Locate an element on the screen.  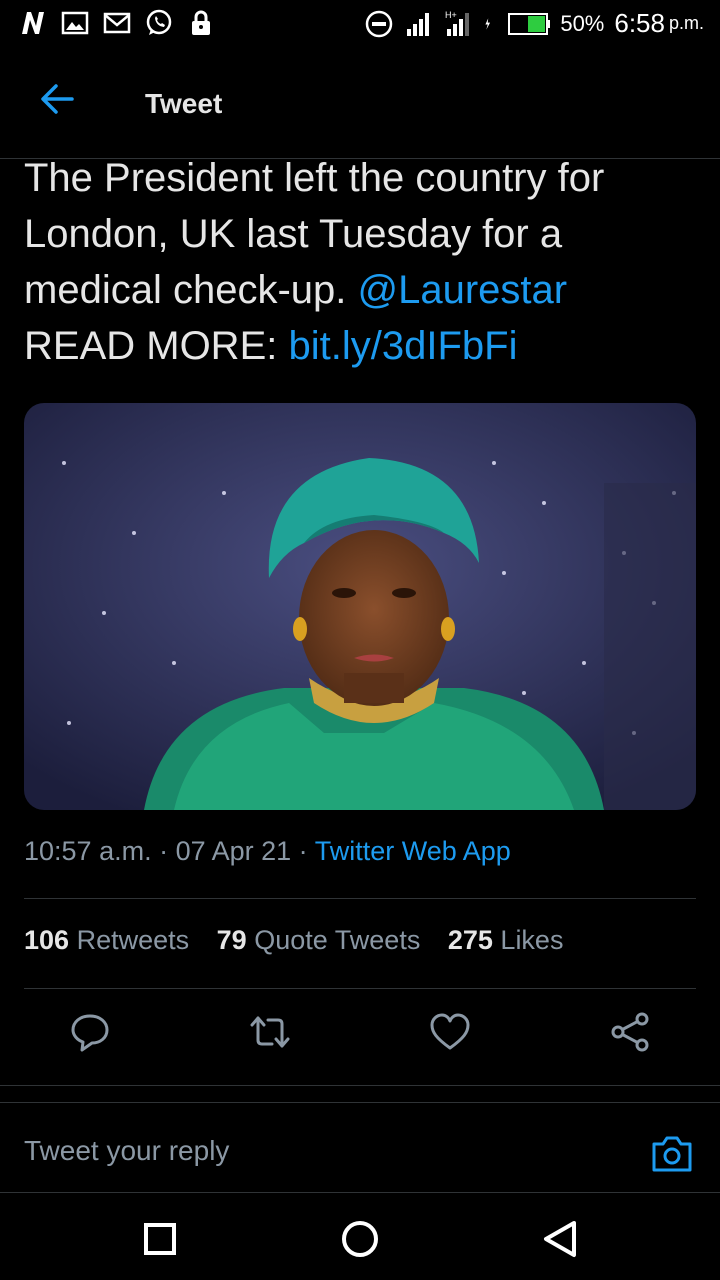
back-triangle-icon is located at coordinates (560, 1239).